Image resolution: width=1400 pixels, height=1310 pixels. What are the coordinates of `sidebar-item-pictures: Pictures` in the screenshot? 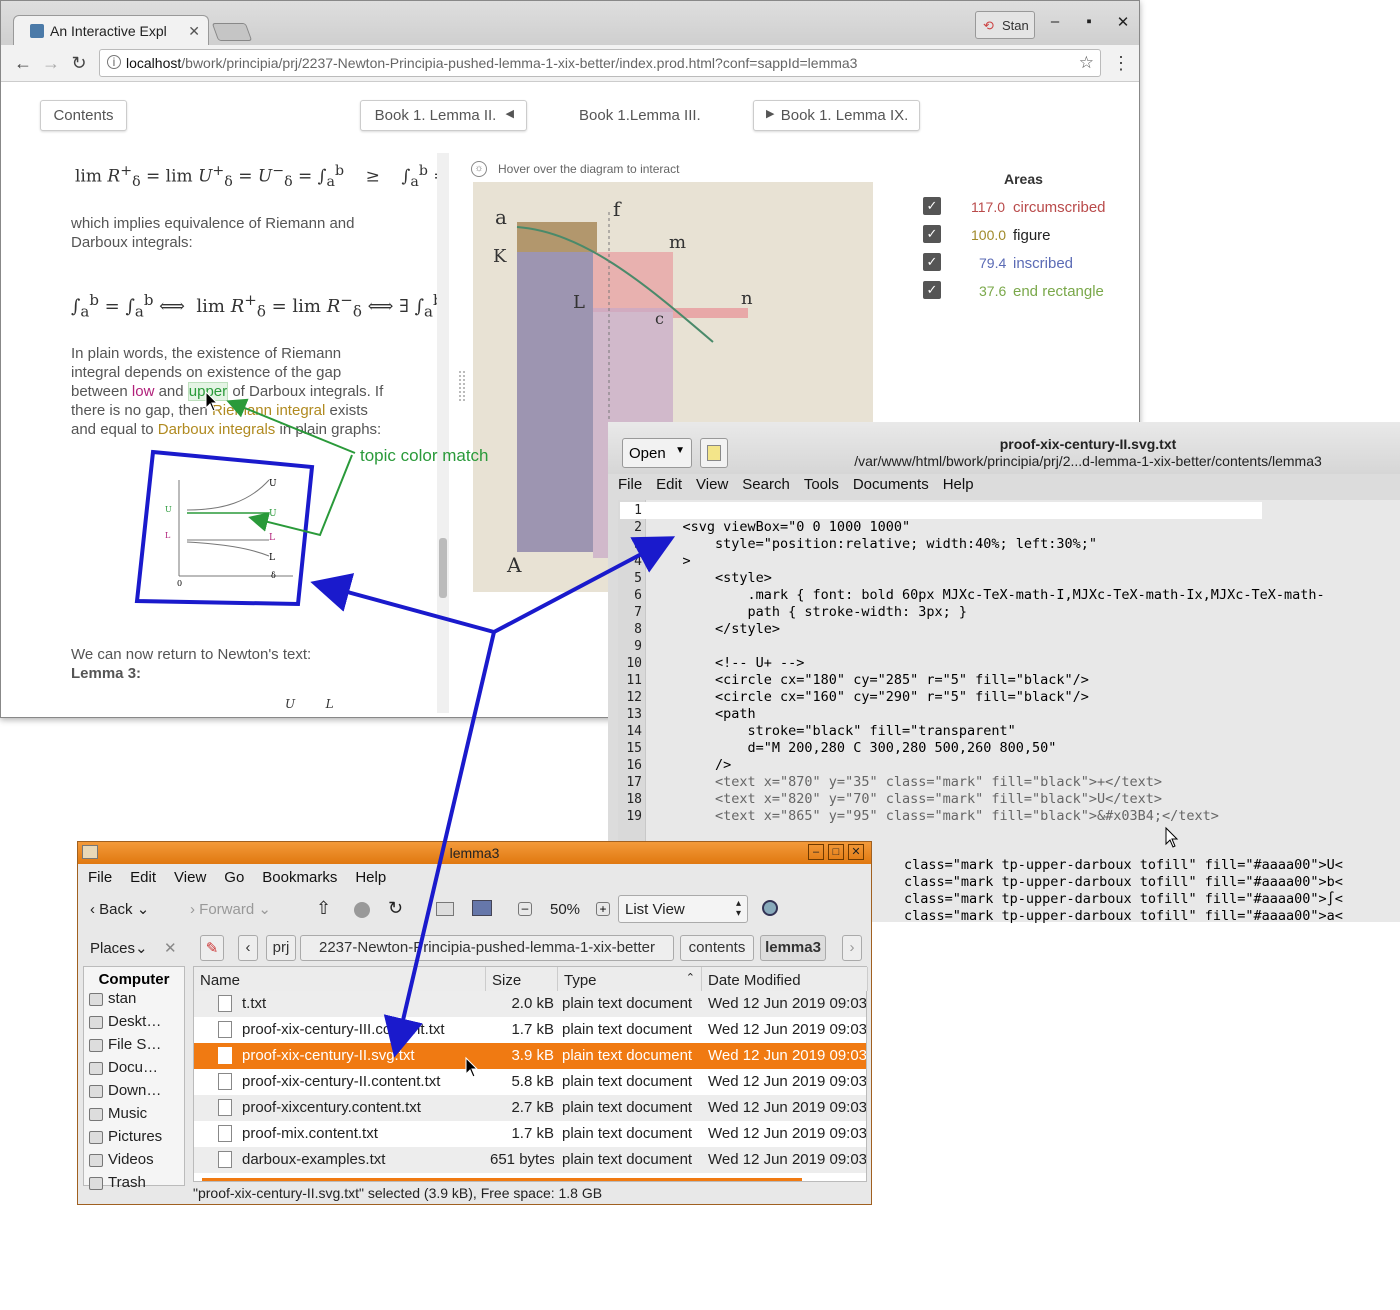 It's located at (134, 1139).